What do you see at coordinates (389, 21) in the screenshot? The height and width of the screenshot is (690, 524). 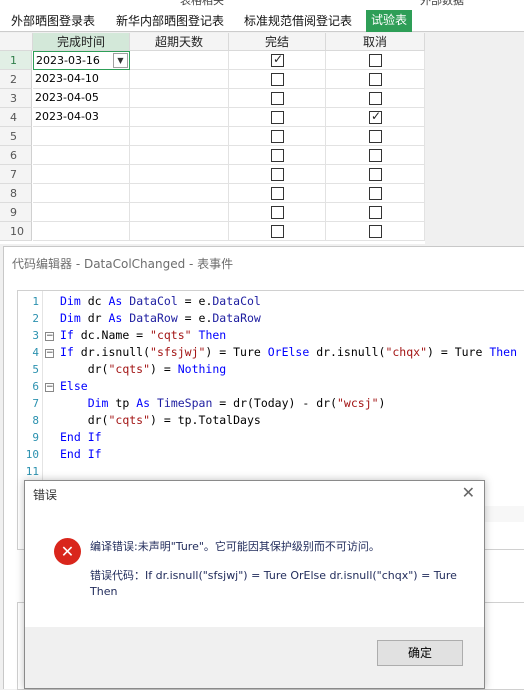 I see `tab-test-table: 试验表` at bounding box center [389, 21].